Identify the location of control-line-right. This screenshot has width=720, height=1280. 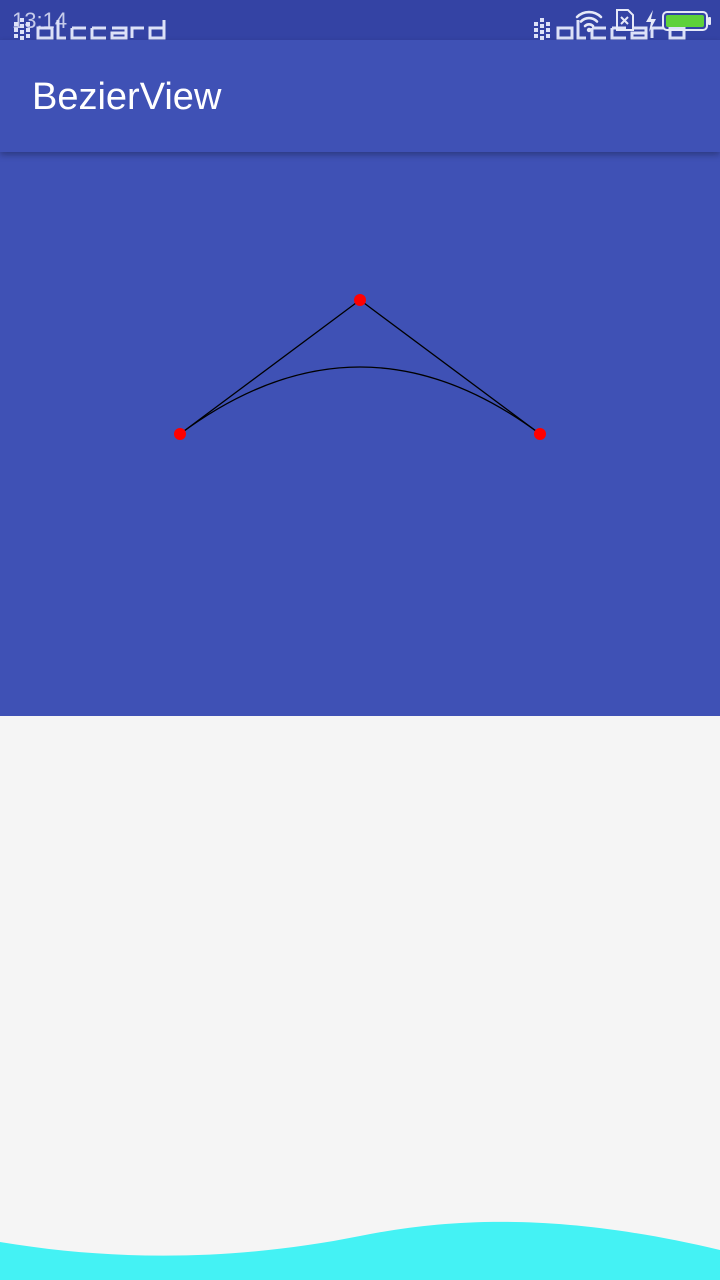
(450, 367).